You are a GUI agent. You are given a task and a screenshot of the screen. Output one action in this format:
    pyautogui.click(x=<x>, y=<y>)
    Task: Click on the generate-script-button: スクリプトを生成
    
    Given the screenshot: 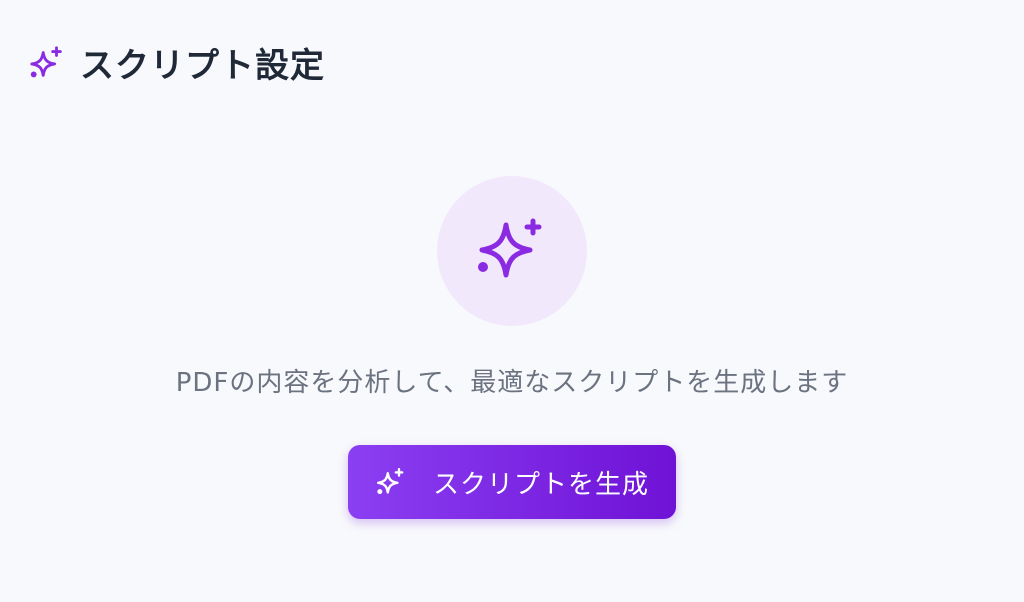 What is the action you would take?
    pyautogui.click(x=512, y=482)
    